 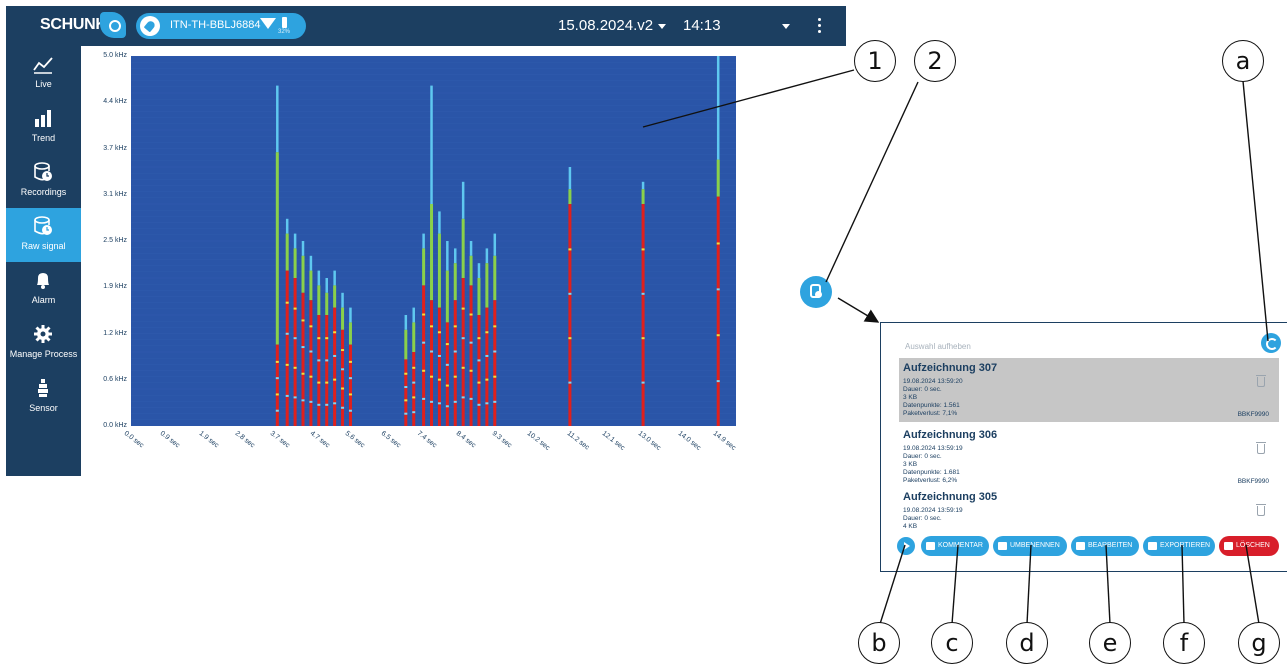 I want to click on callout-c: c, so click(x=952, y=643).